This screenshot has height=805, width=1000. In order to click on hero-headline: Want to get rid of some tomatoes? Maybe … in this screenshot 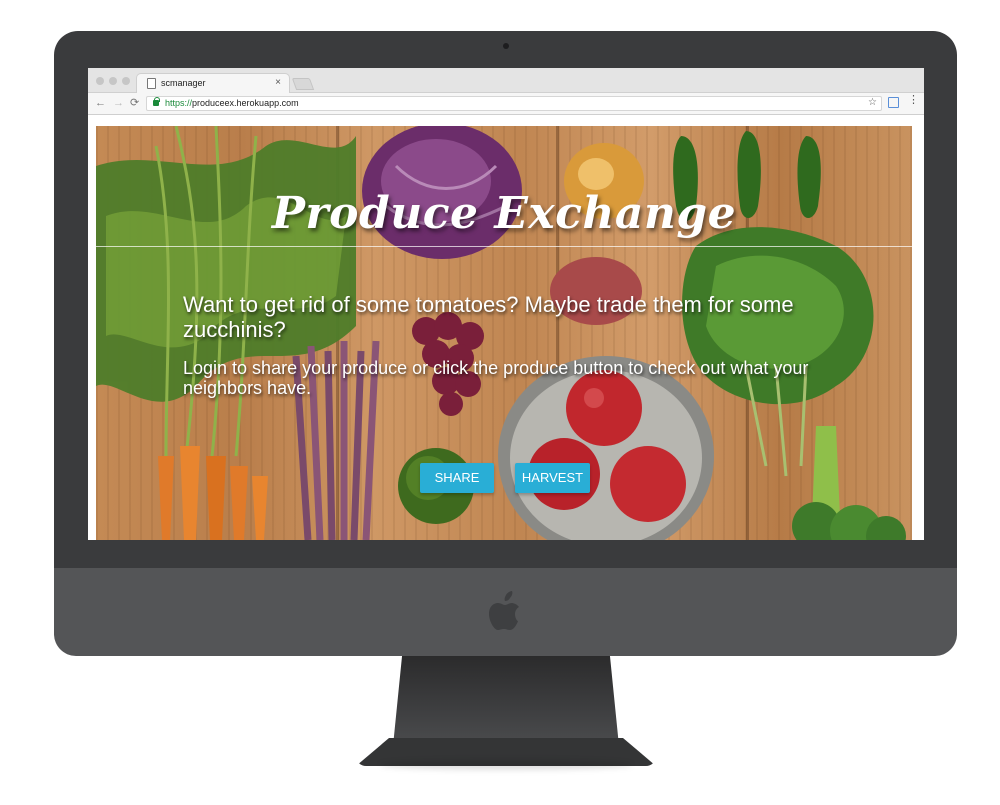, I will do `click(488, 317)`.